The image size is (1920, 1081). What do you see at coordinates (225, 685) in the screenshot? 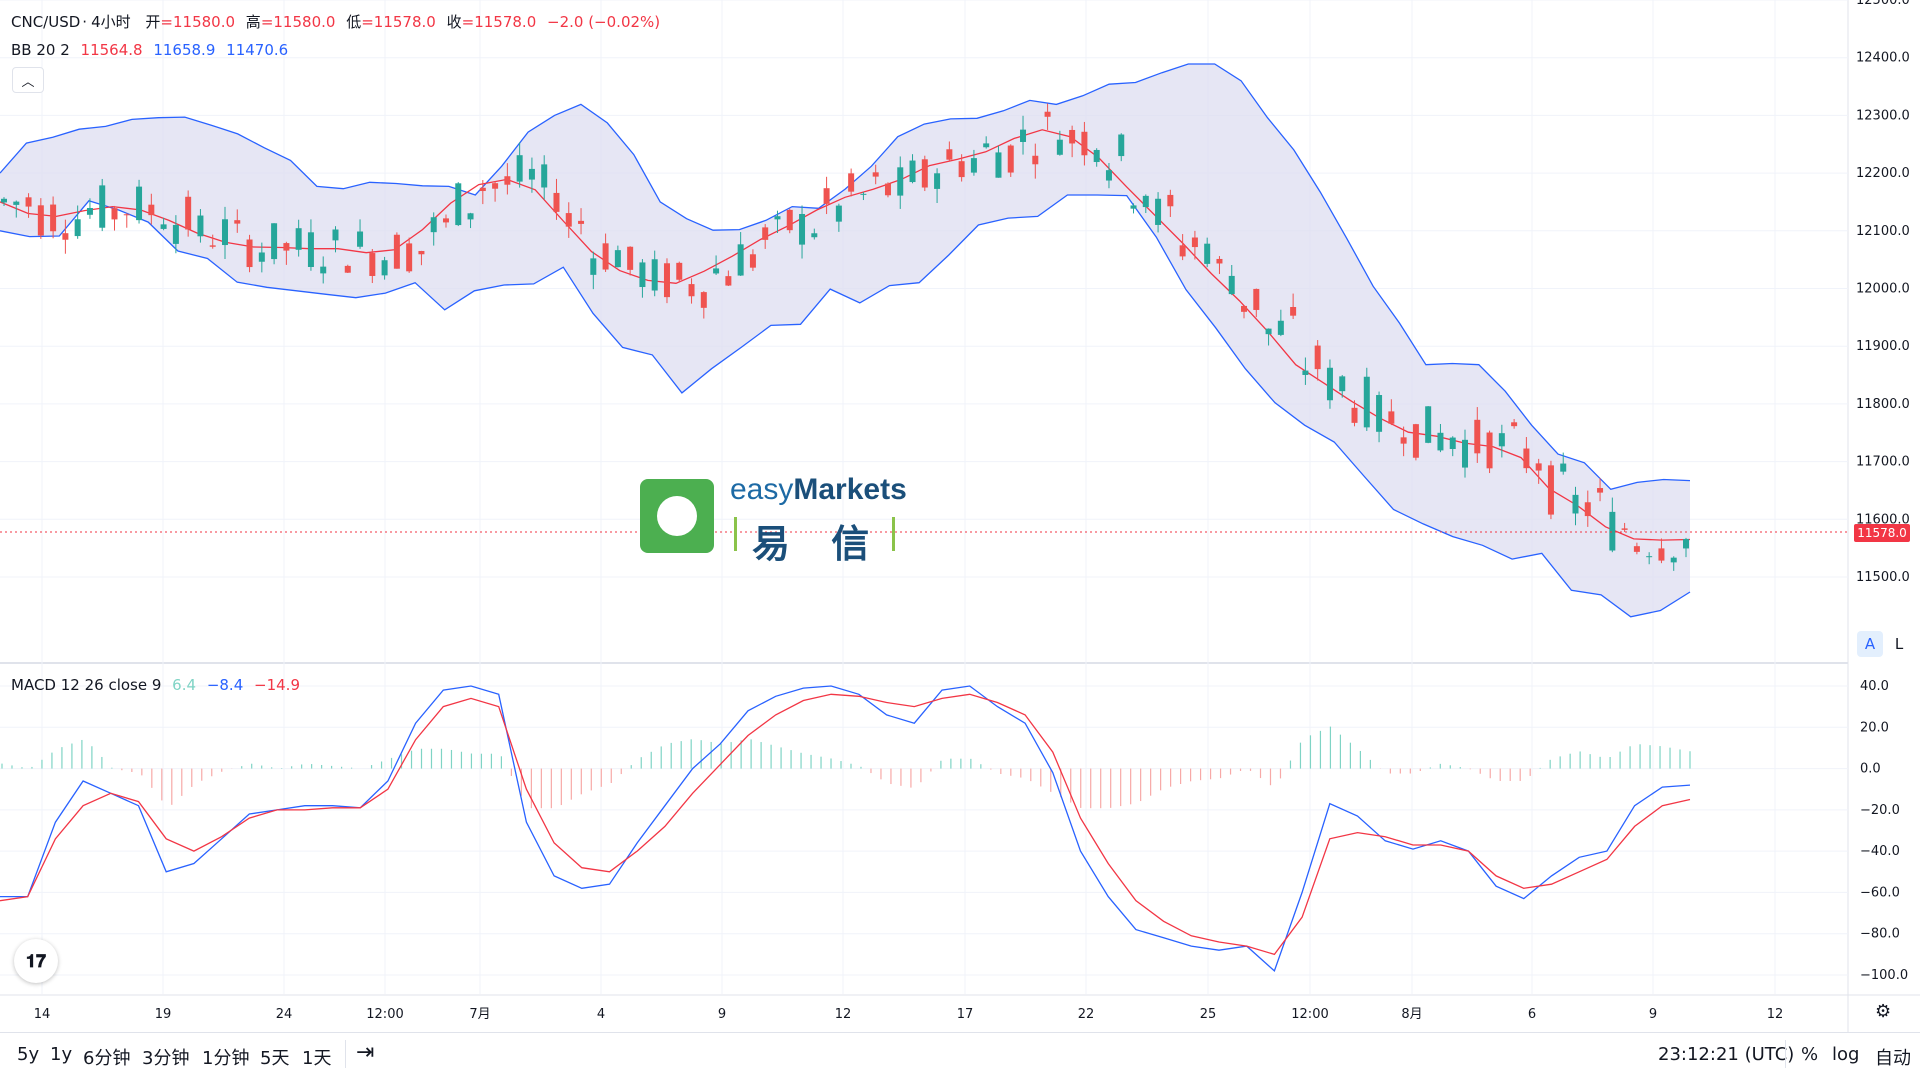
I see `macd-value: −8.4` at bounding box center [225, 685].